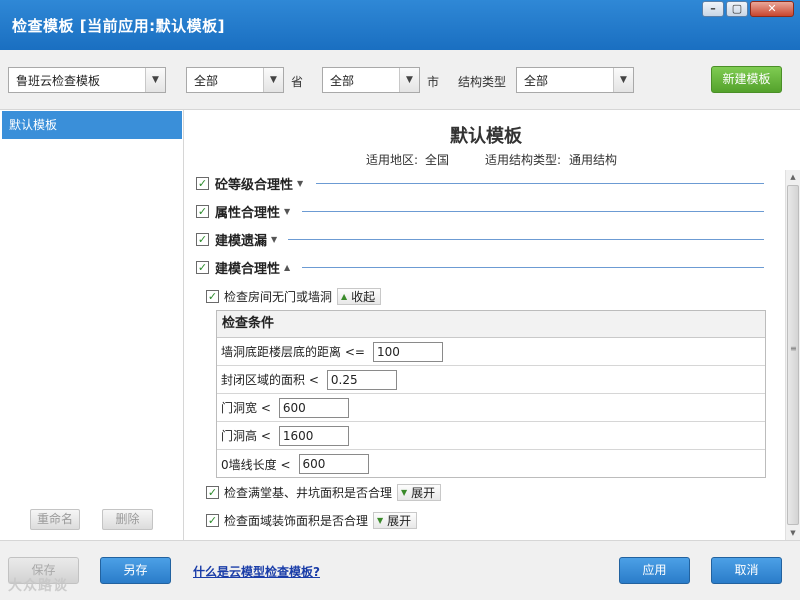  What do you see at coordinates (135, 570) in the screenshot?
I see `save-as-button: 另存` at bounding box center [135, 570].